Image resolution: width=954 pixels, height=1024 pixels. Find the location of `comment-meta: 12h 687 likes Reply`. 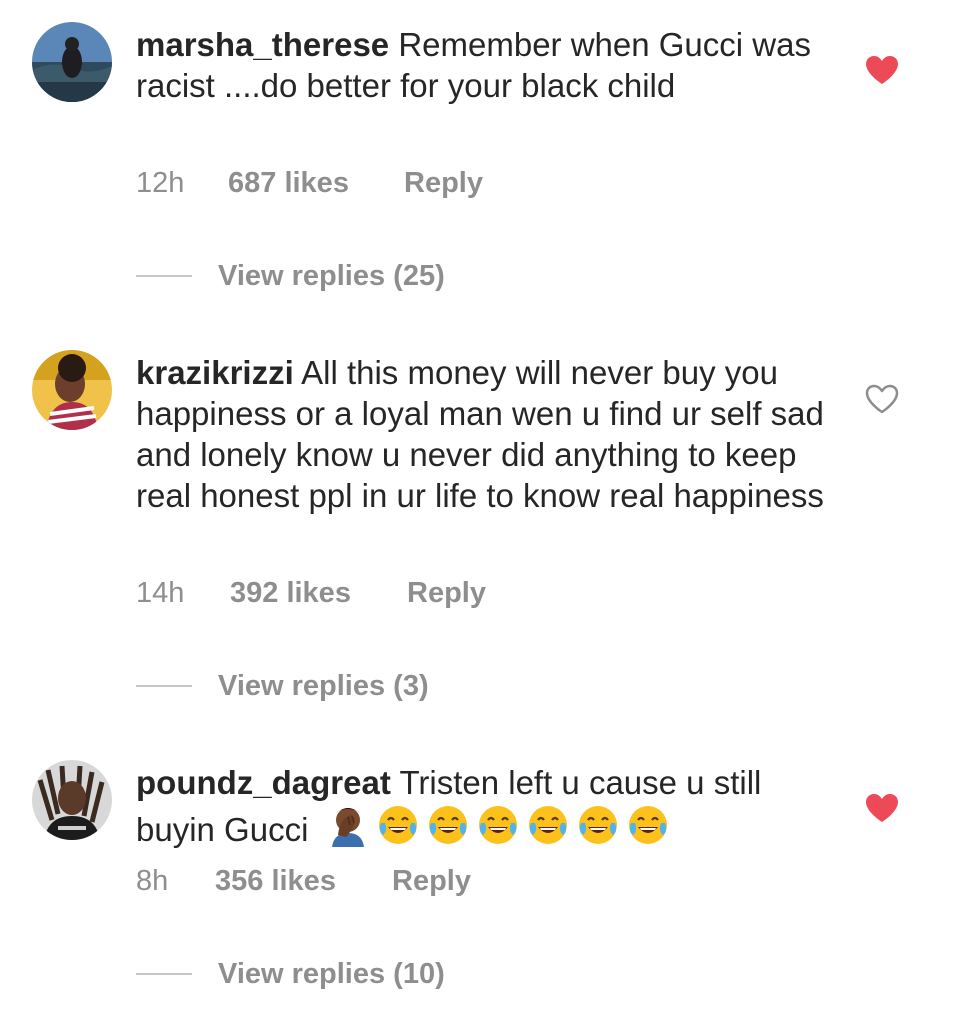

comment-meta: 12h 687 likes Reply is located at coordinates (309, 183).